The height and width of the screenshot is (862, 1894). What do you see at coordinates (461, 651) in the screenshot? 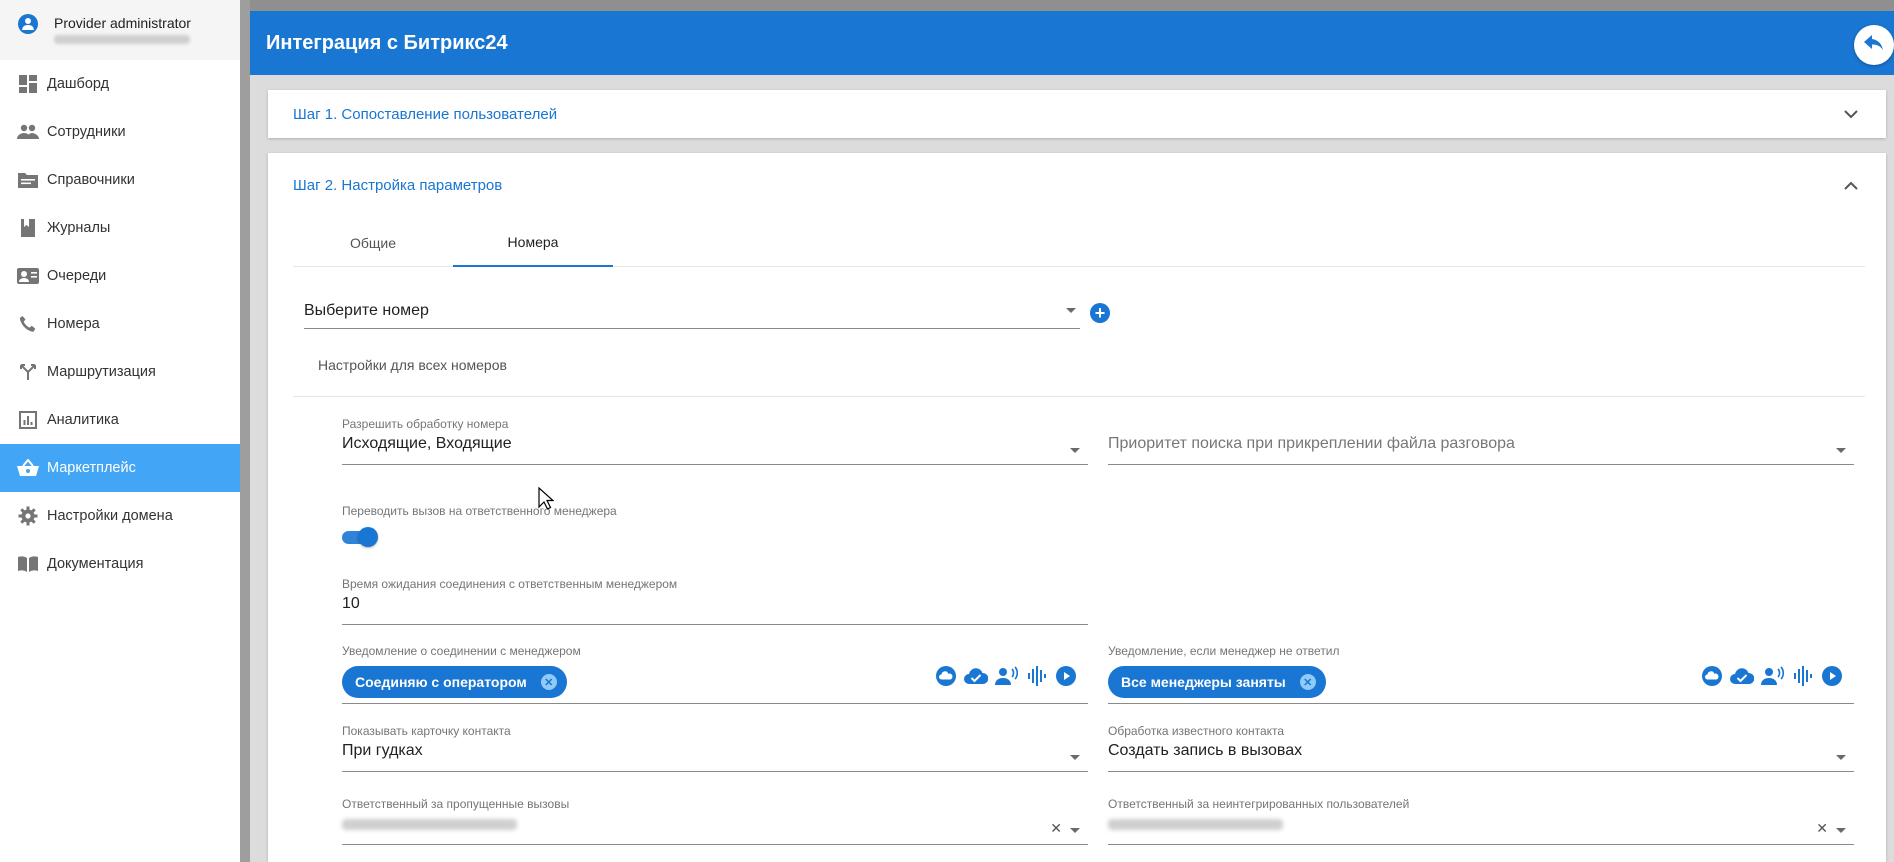
I see `field-label: Уведомление о соединении с менеджером` at bounding box center [461, 651].